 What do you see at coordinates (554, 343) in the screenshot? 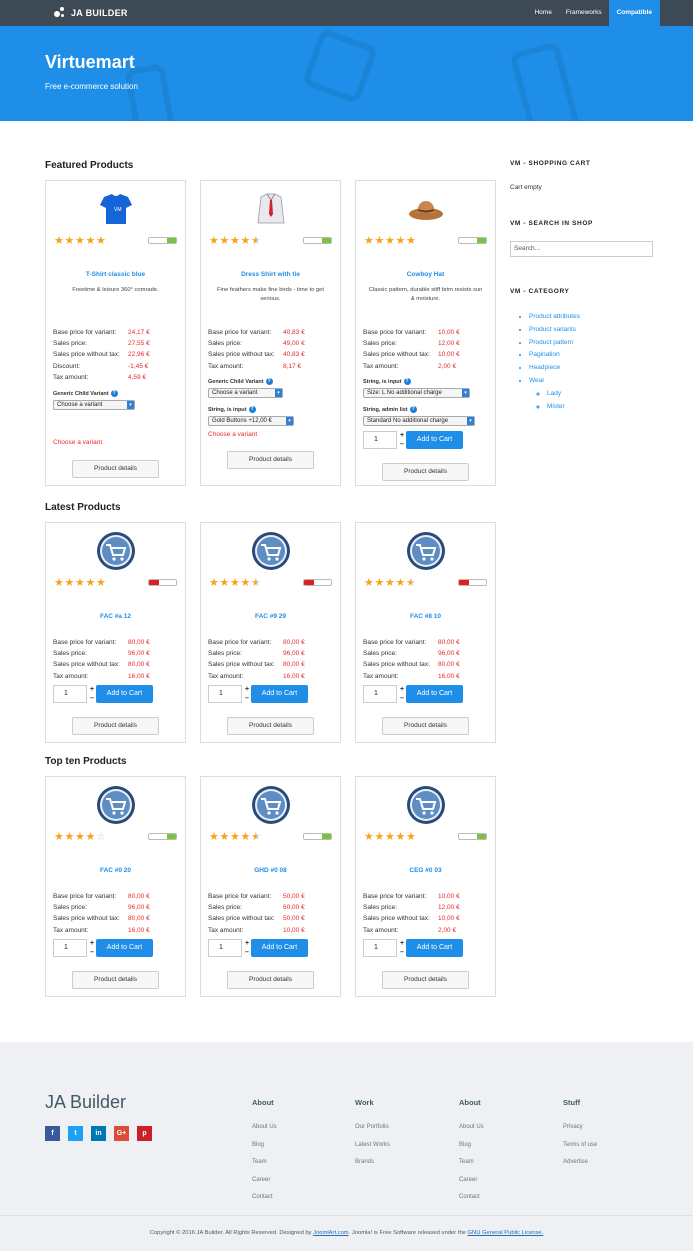
I see `category-product-pattern: Product pattern` at bounding box center [554, 343].